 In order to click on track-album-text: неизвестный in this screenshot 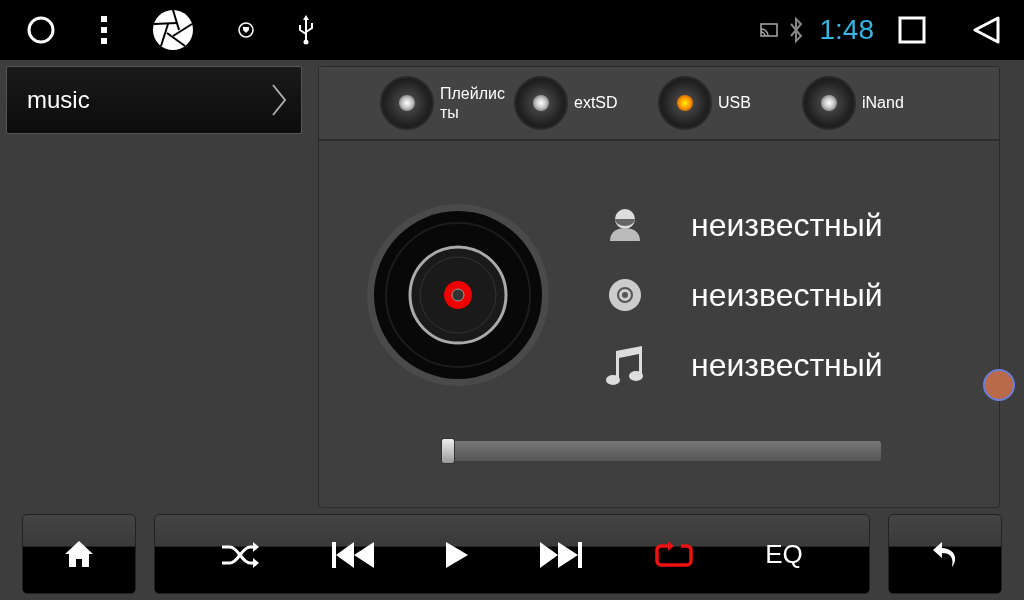, I will do `click(787, 295)`.